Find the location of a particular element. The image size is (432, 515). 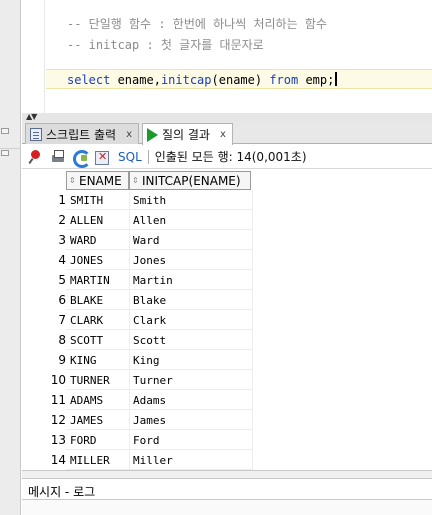

cell-initcap: Clark is located at coordinates (149, 320).